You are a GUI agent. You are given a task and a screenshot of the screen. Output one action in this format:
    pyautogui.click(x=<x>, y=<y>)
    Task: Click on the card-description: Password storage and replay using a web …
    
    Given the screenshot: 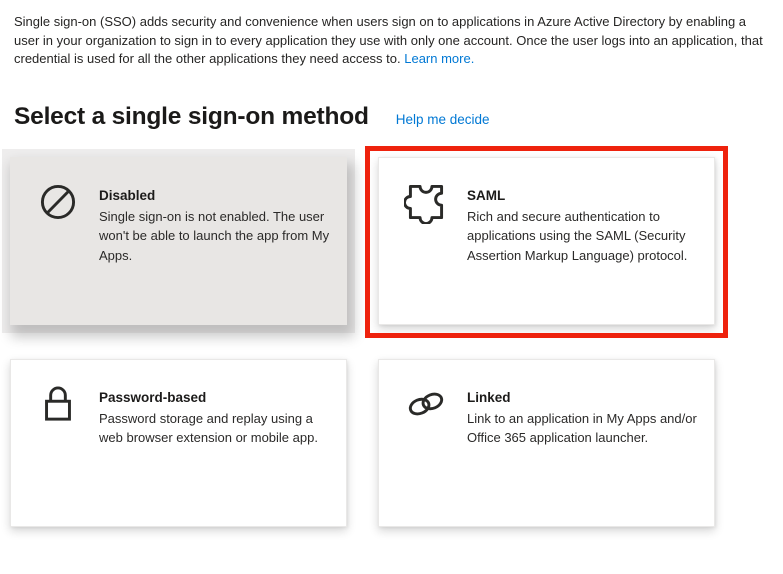 What is the action you would take?
    pyautogui.click(x=208, y=428)
    